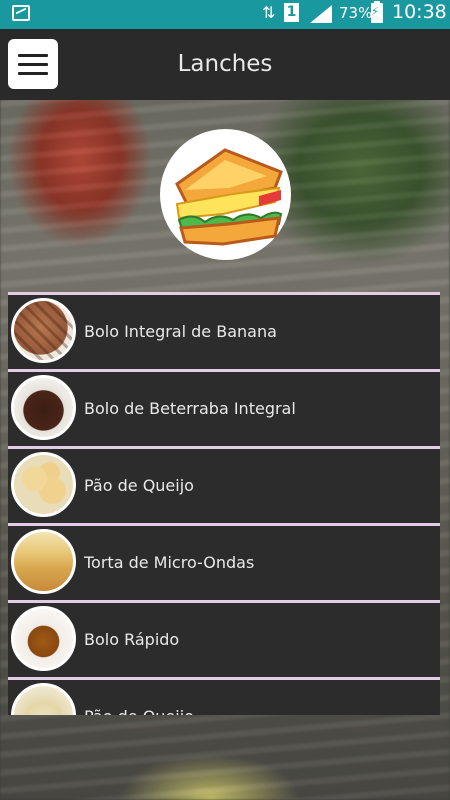 Image resolution: width=450 pixels, height=800 pixels. Describe the element at coordinates (43, 330) in the screenshot. I see `banana-cake-thumb` at that location.